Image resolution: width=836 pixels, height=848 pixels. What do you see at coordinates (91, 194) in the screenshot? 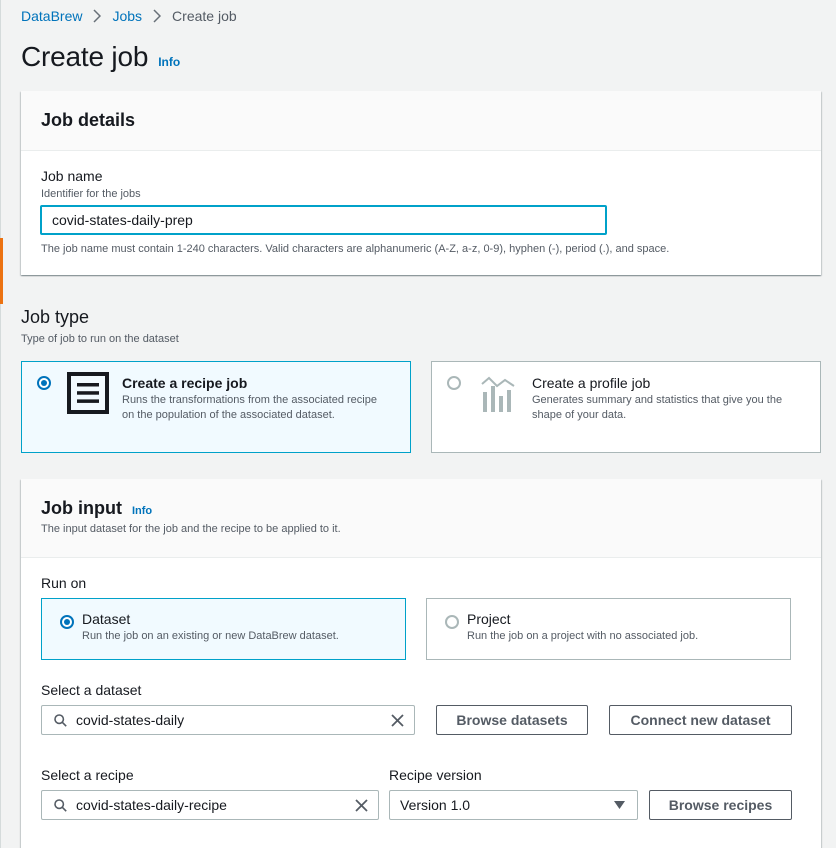
I see `job-name-description: Identifier for the jobs` at bounding box center [91, 194].